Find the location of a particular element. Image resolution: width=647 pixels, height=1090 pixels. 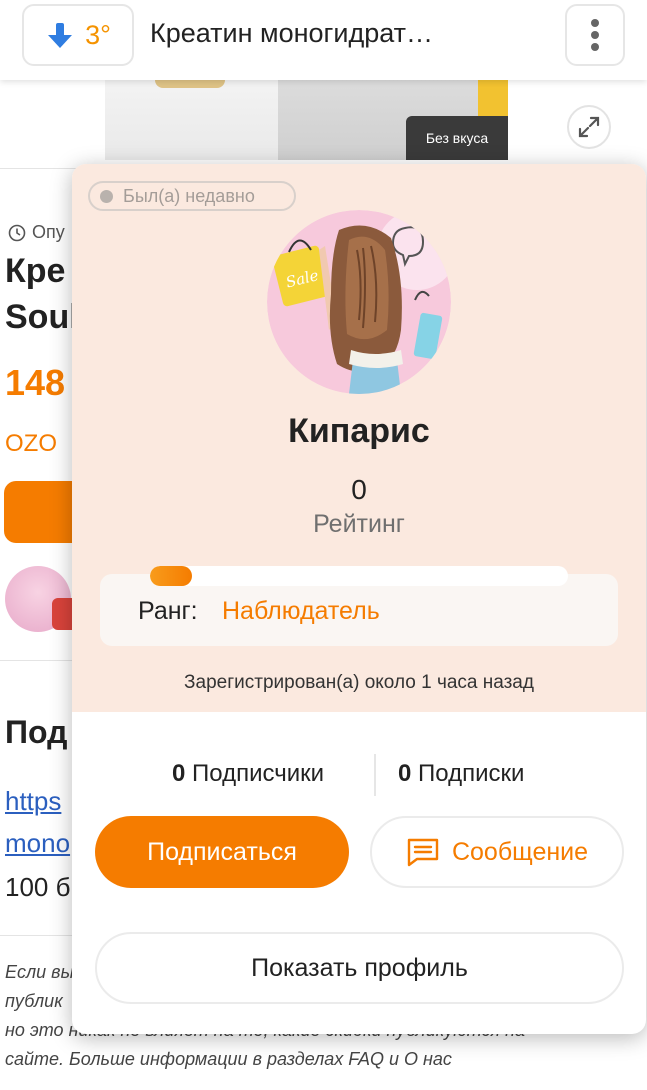

subscribe-button: Подписаться is located at coordinates (222, 852).